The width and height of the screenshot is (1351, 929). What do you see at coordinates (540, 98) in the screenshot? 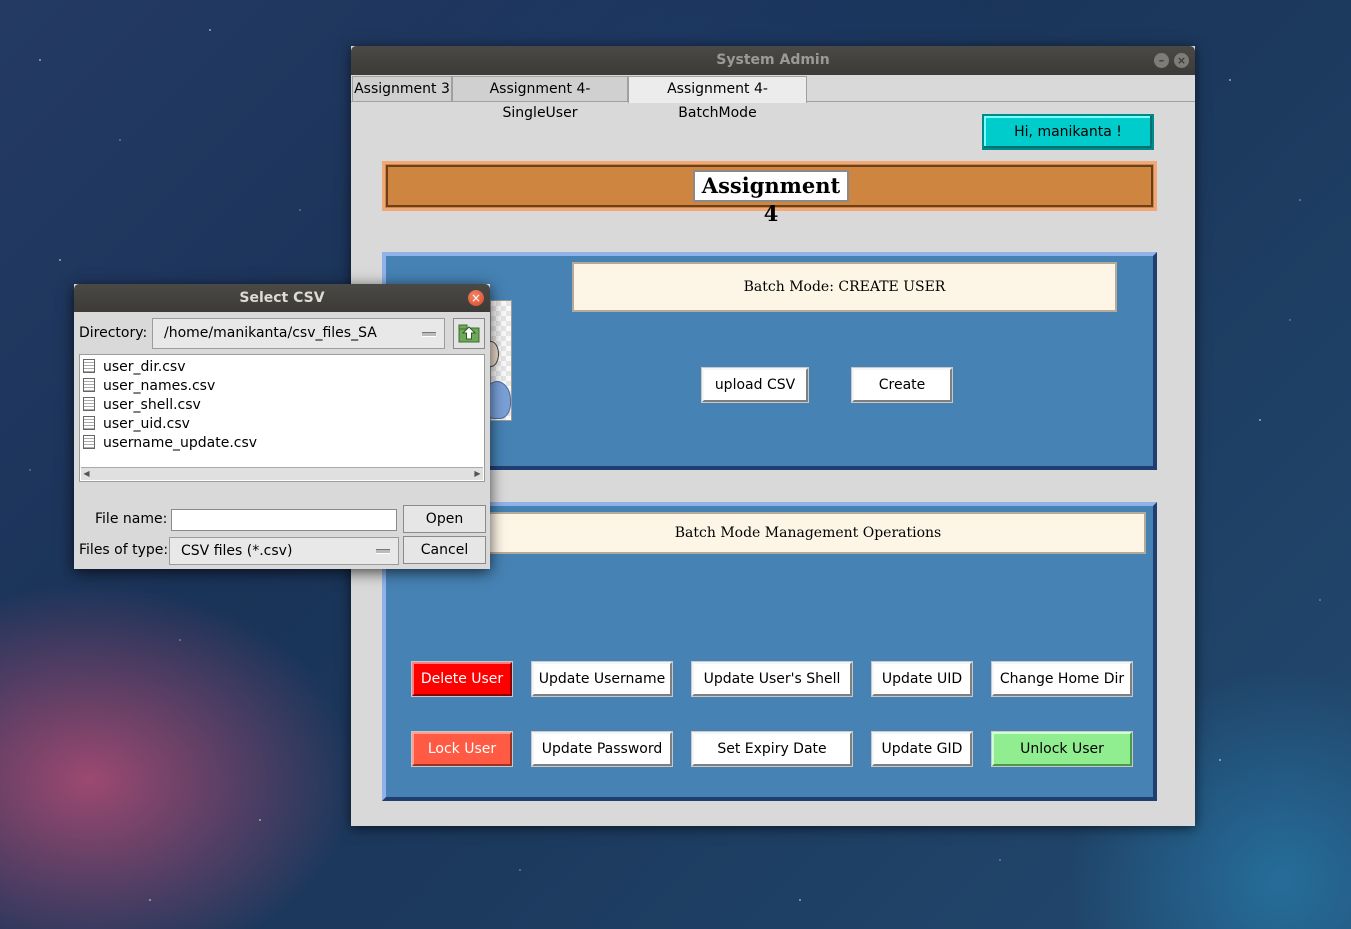
I see `tab-assignment-4-singleuser: Assignment 4-SingleUser` at bounding box center [540, 98].